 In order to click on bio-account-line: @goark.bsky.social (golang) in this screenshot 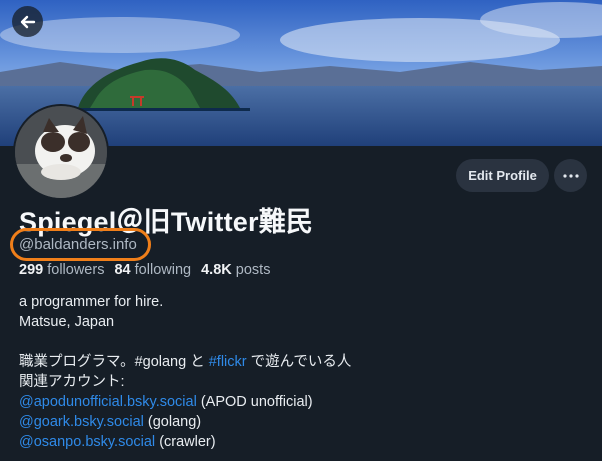, I will do `click(185, 422)`.